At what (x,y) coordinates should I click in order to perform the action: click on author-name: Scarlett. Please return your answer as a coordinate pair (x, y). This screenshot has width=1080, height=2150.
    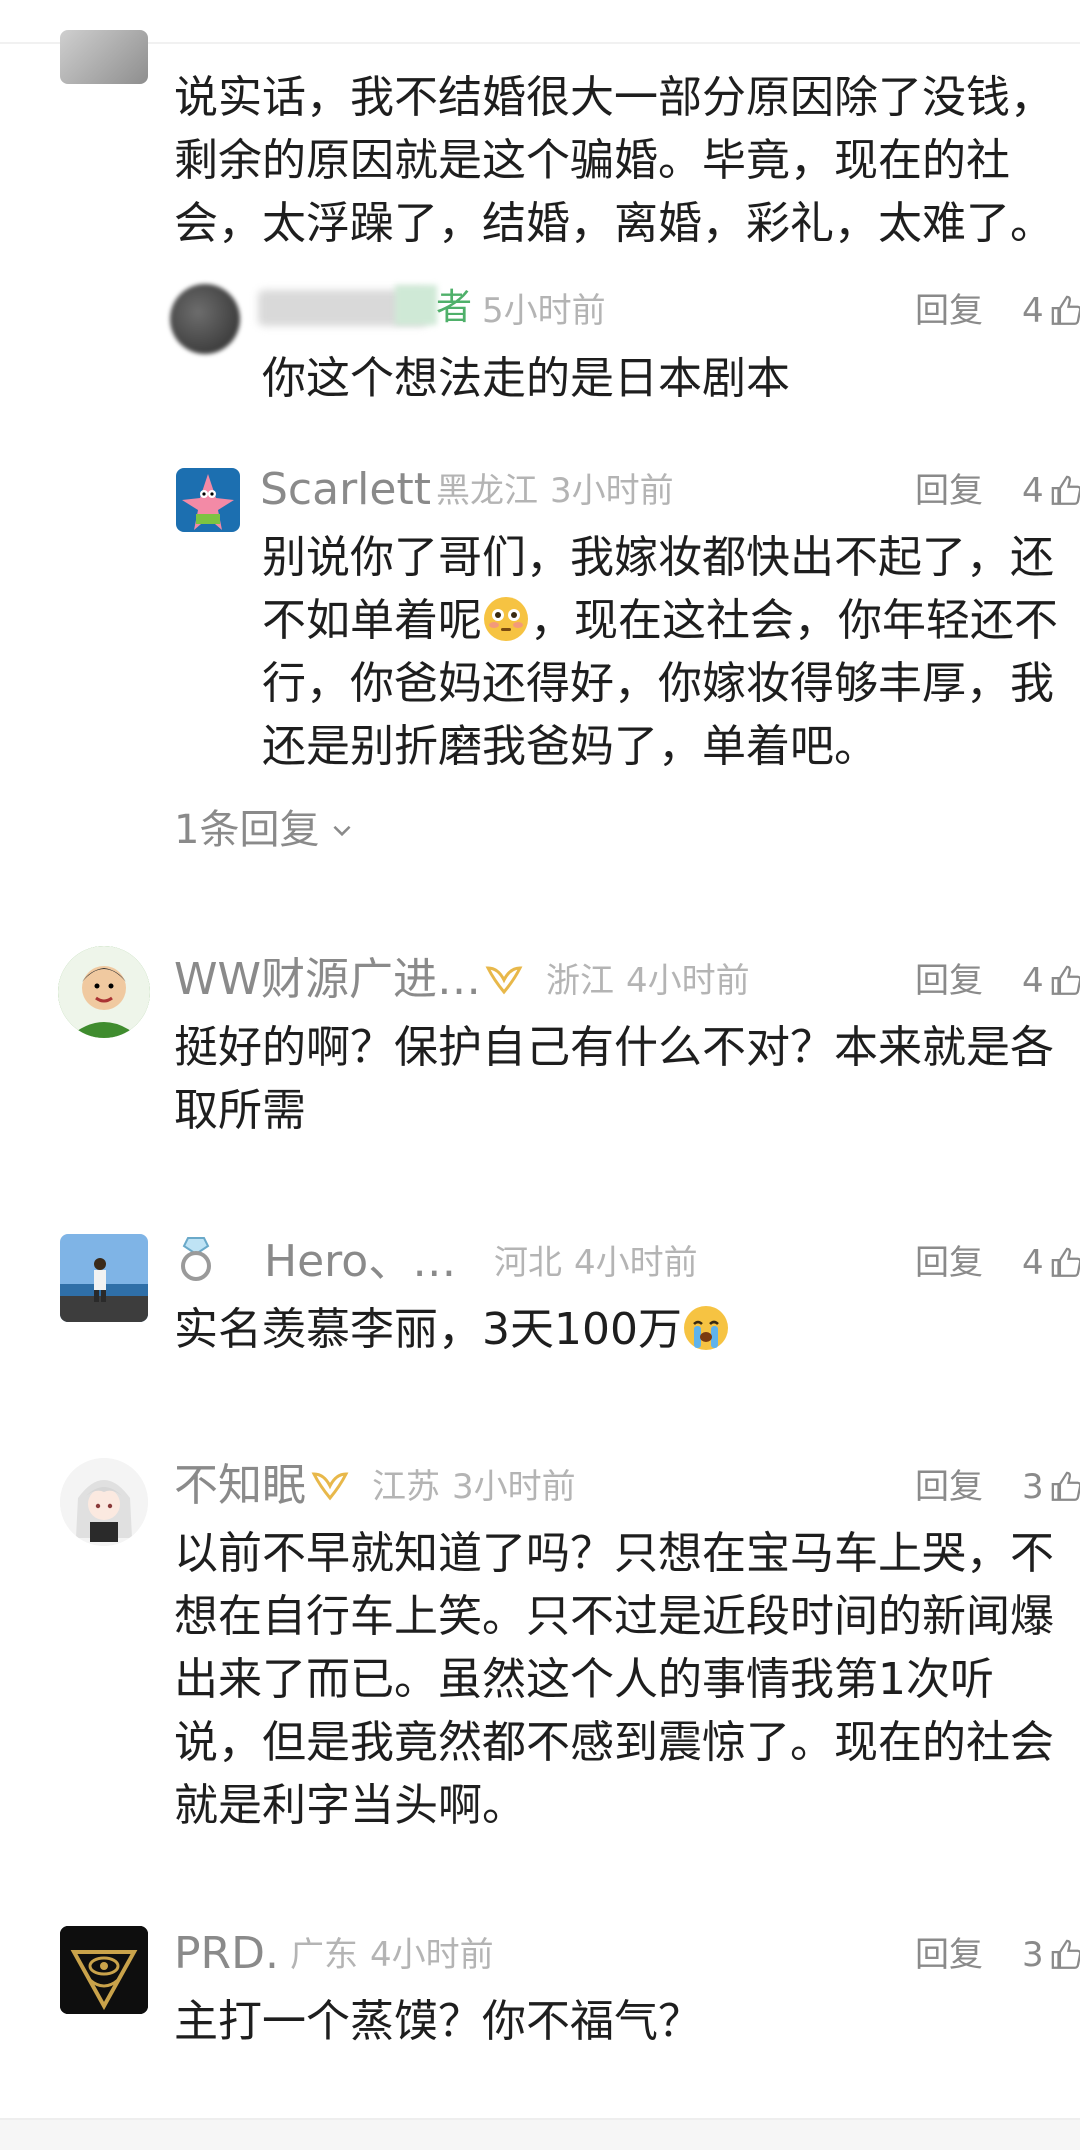
    Looking at the image, I should click on (345, 490).